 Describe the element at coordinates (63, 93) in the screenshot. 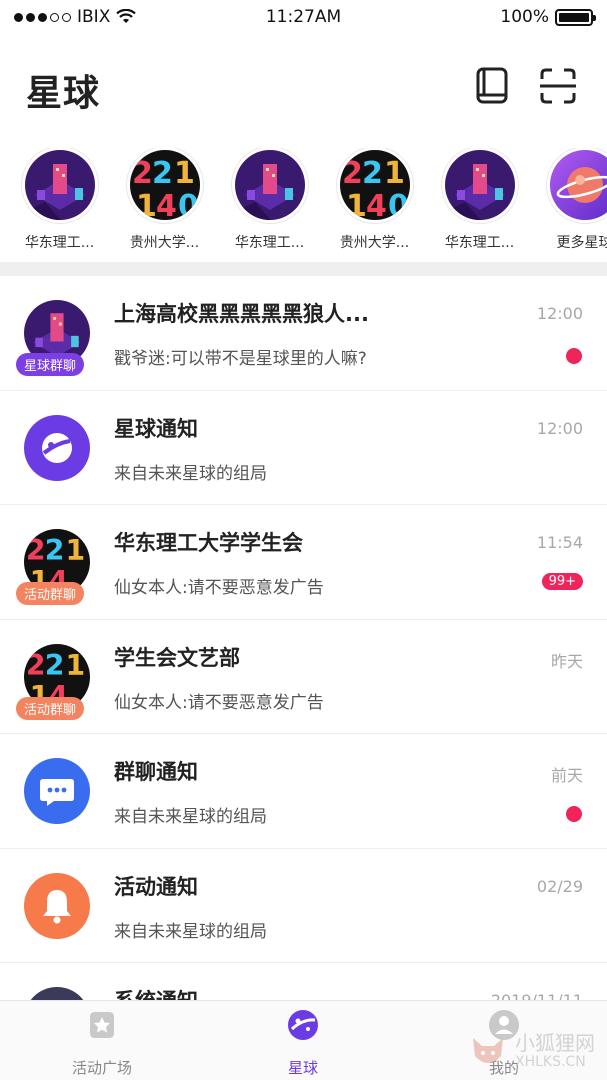

I see `page-title: 星球` at that location.